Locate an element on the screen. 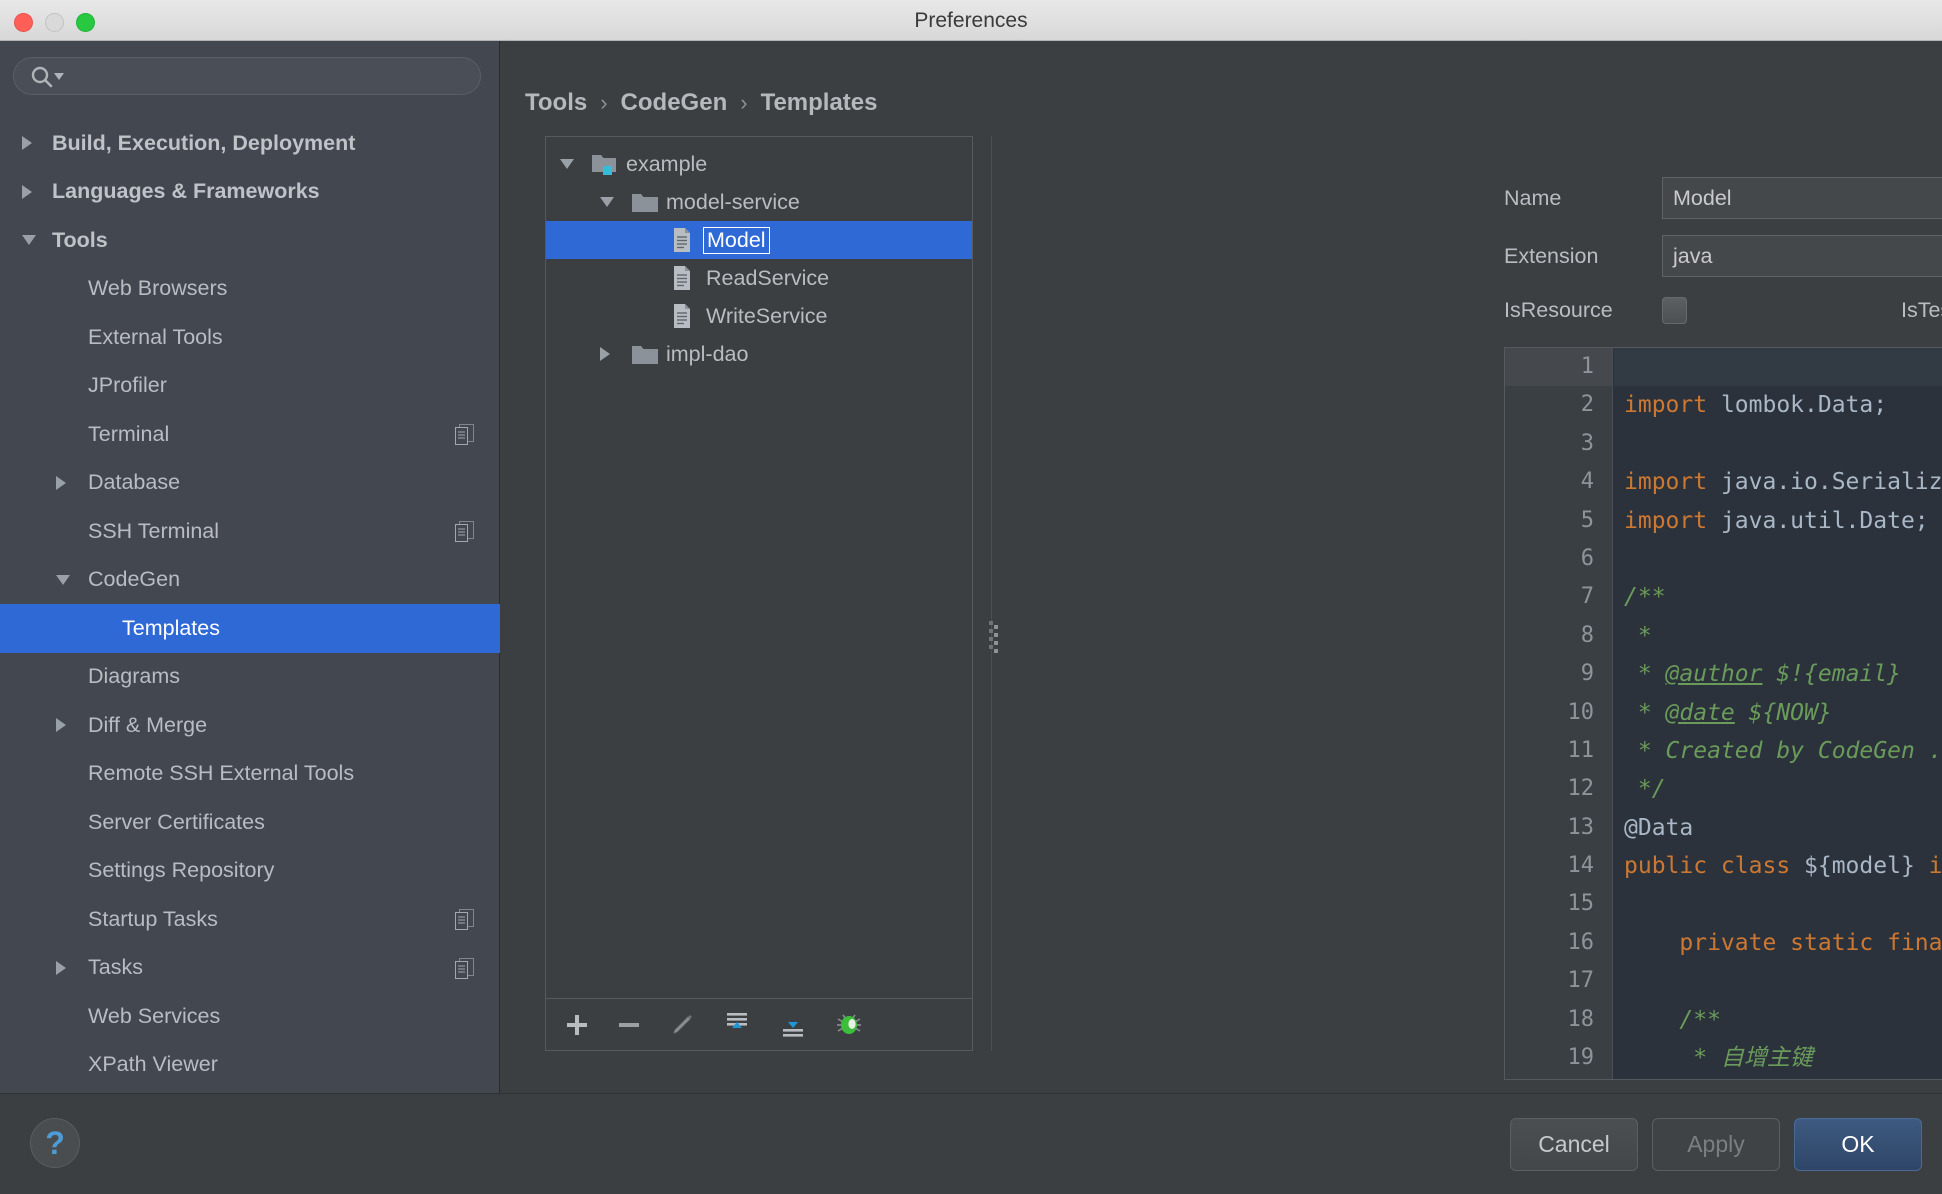 Image resolution: width=1942 pixels, height=1194 pixels. sidebar-item-label: Tasks is located at coordinates (115, 967).